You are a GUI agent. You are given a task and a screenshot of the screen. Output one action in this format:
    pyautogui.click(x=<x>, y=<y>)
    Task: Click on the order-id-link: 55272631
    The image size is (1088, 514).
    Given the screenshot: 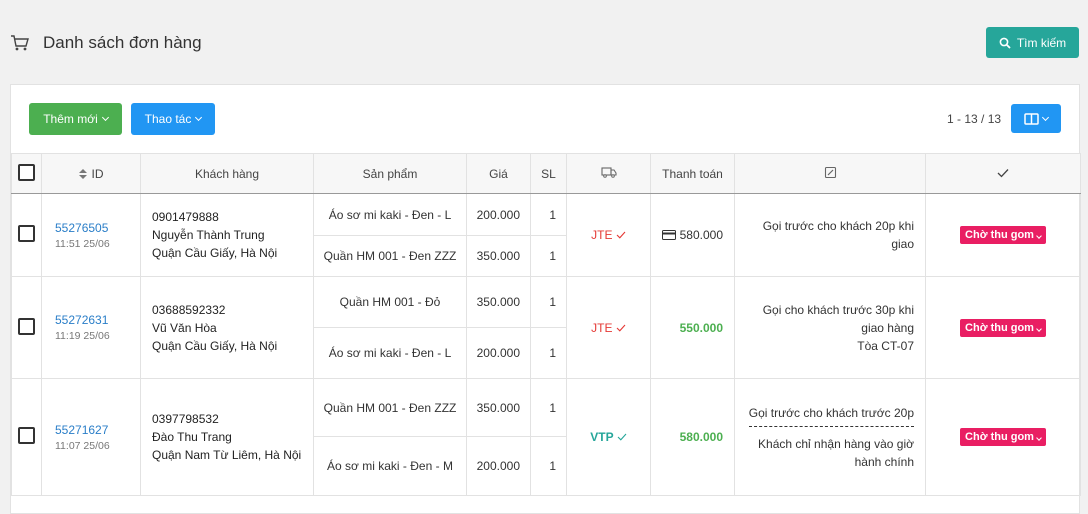 What is the action you would take?
    pyautogui.click(x=97, y=320)
    